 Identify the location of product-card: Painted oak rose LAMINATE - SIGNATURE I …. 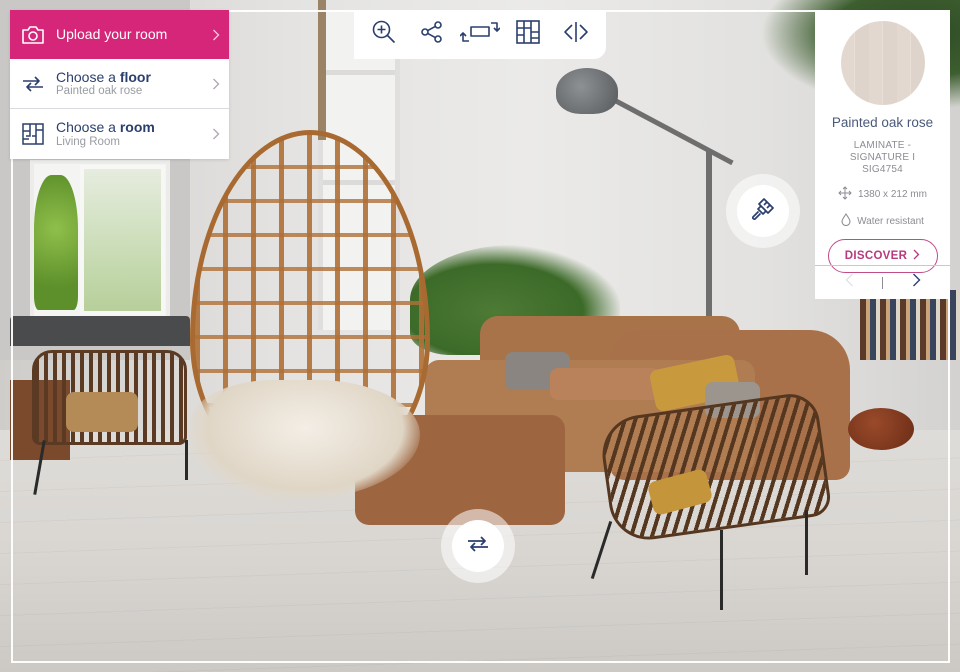
(882, 154).